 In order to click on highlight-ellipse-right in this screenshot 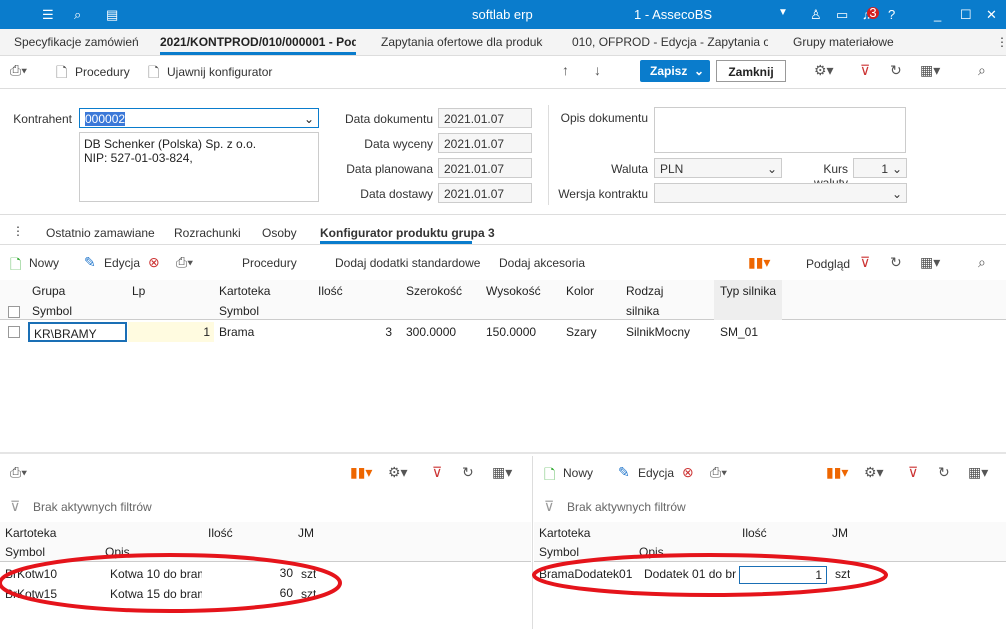, I will do `click(710, 575)`.